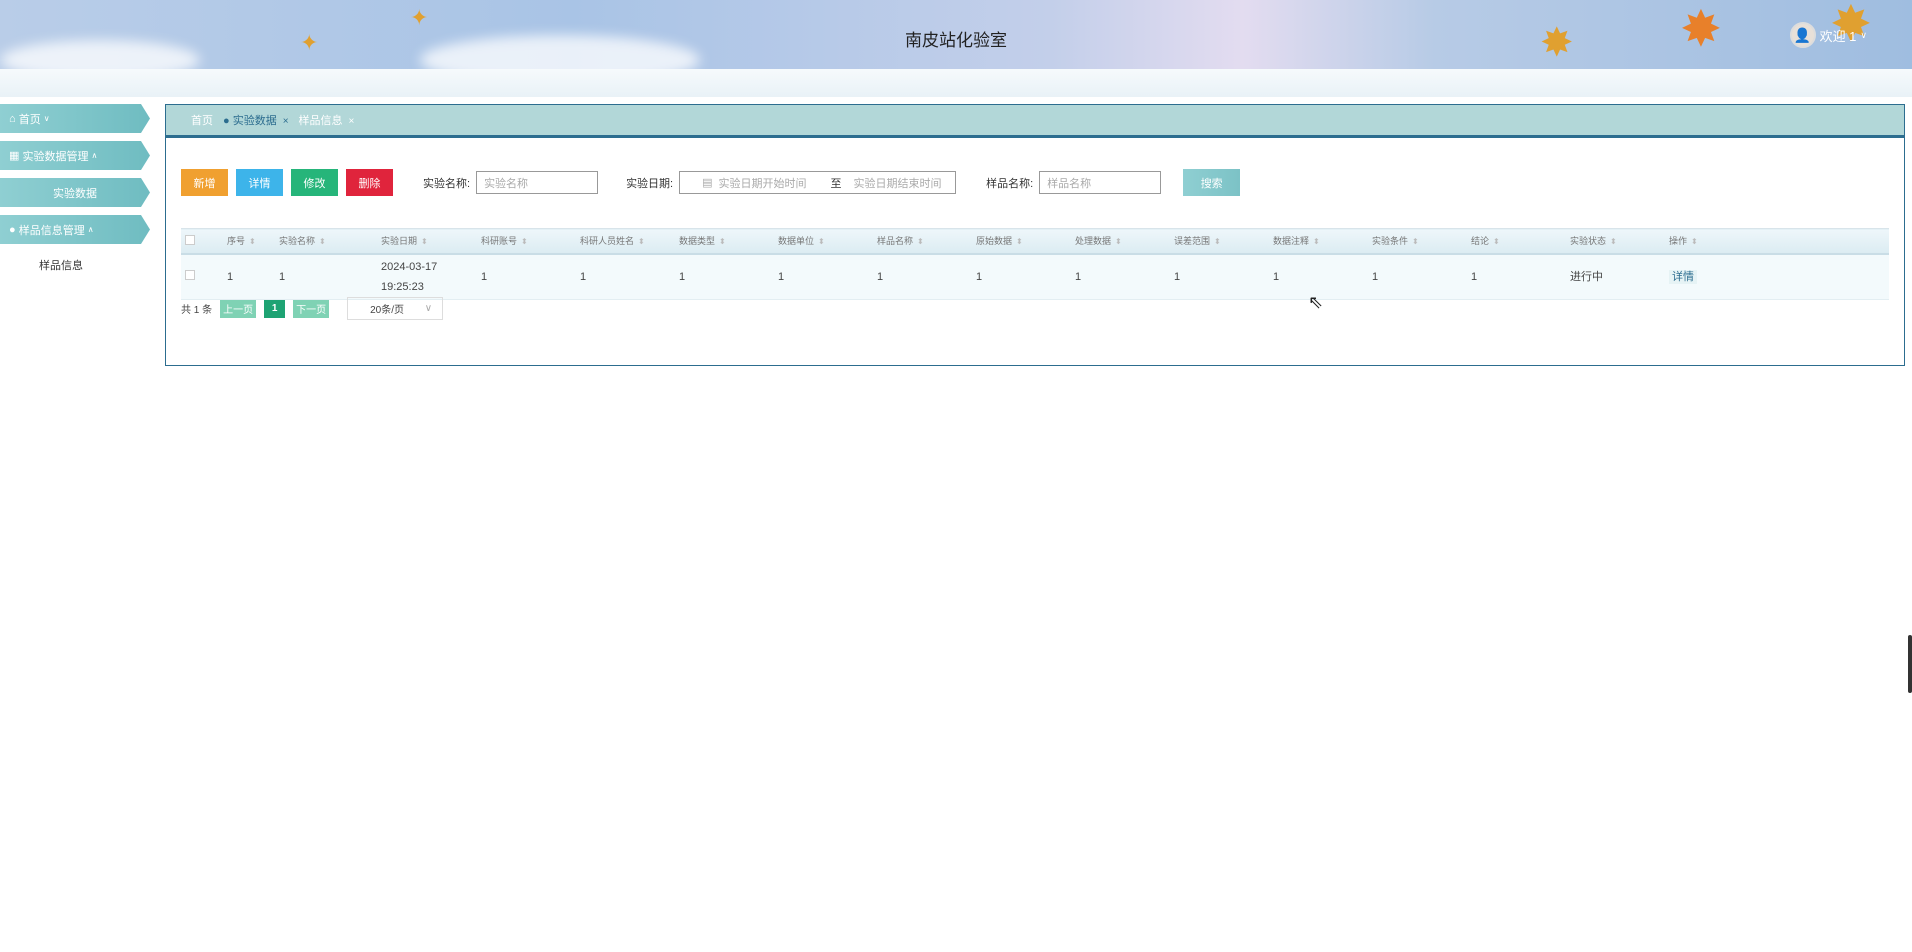  Describe the element at coordinates (530, 241) in the screenshot. I see `column-header: 科研账号 ⬍` at that location.